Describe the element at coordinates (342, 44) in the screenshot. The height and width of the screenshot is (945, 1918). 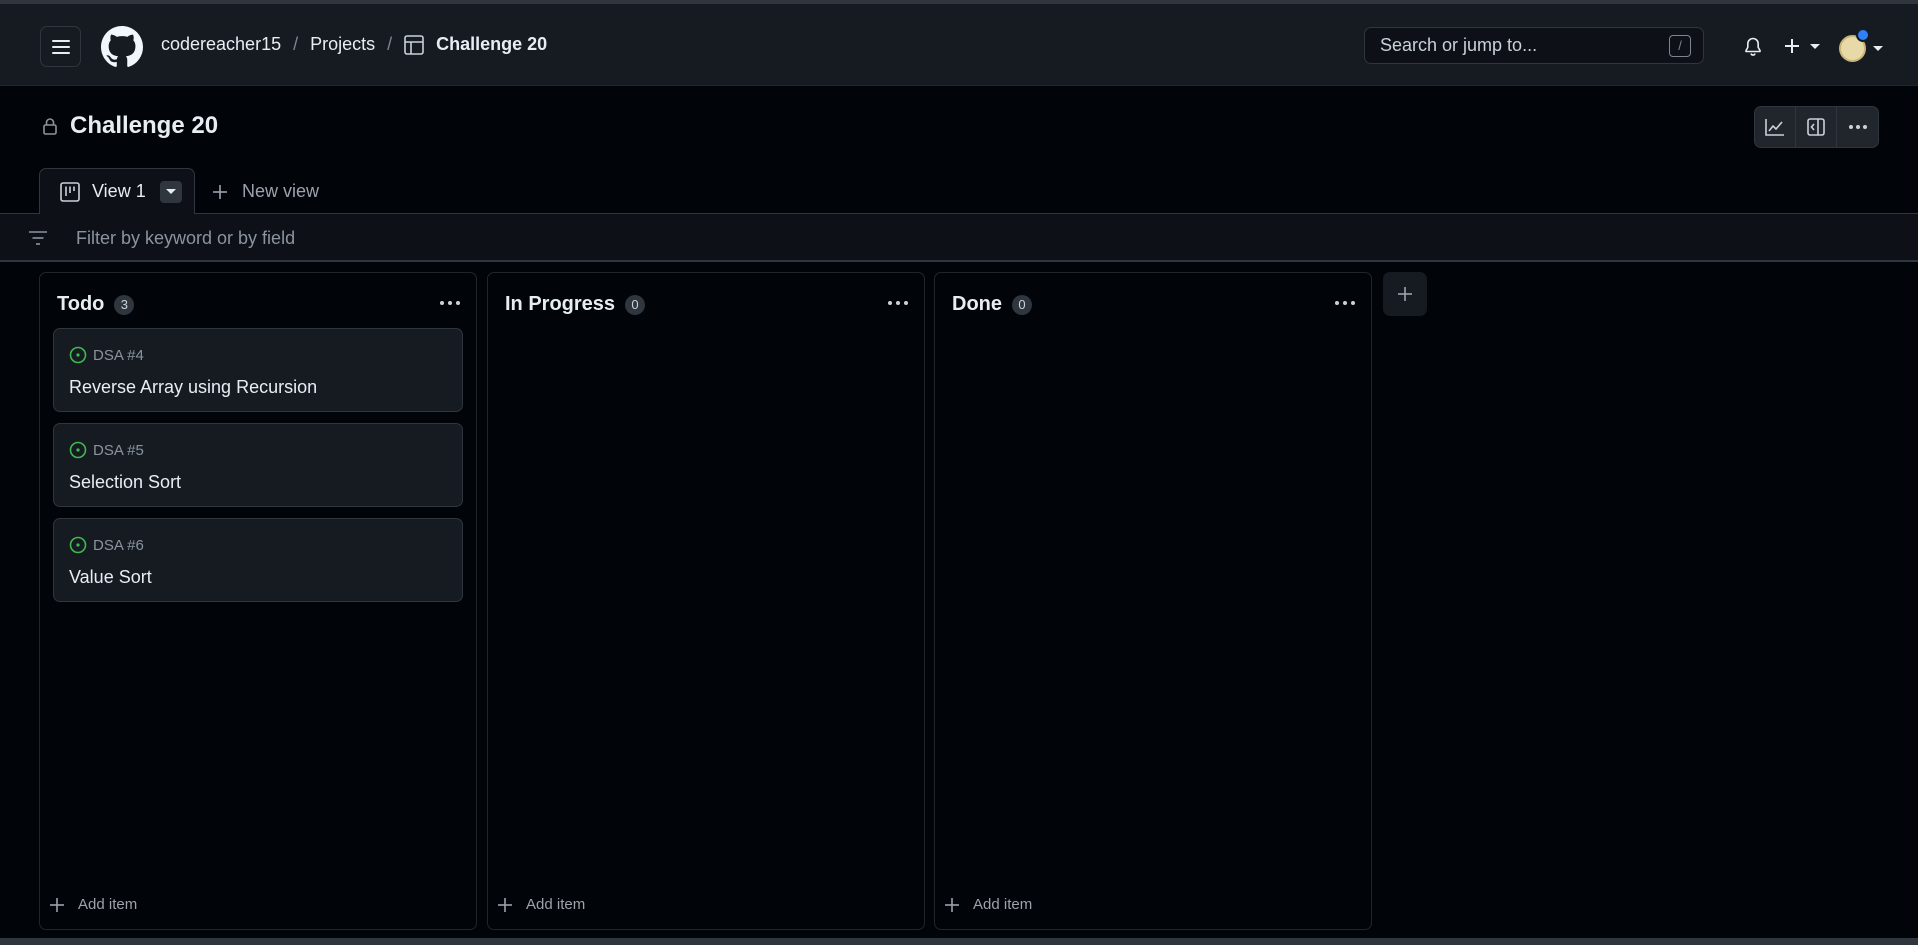
I see `breadcrumb-projects: Projects` at that location.